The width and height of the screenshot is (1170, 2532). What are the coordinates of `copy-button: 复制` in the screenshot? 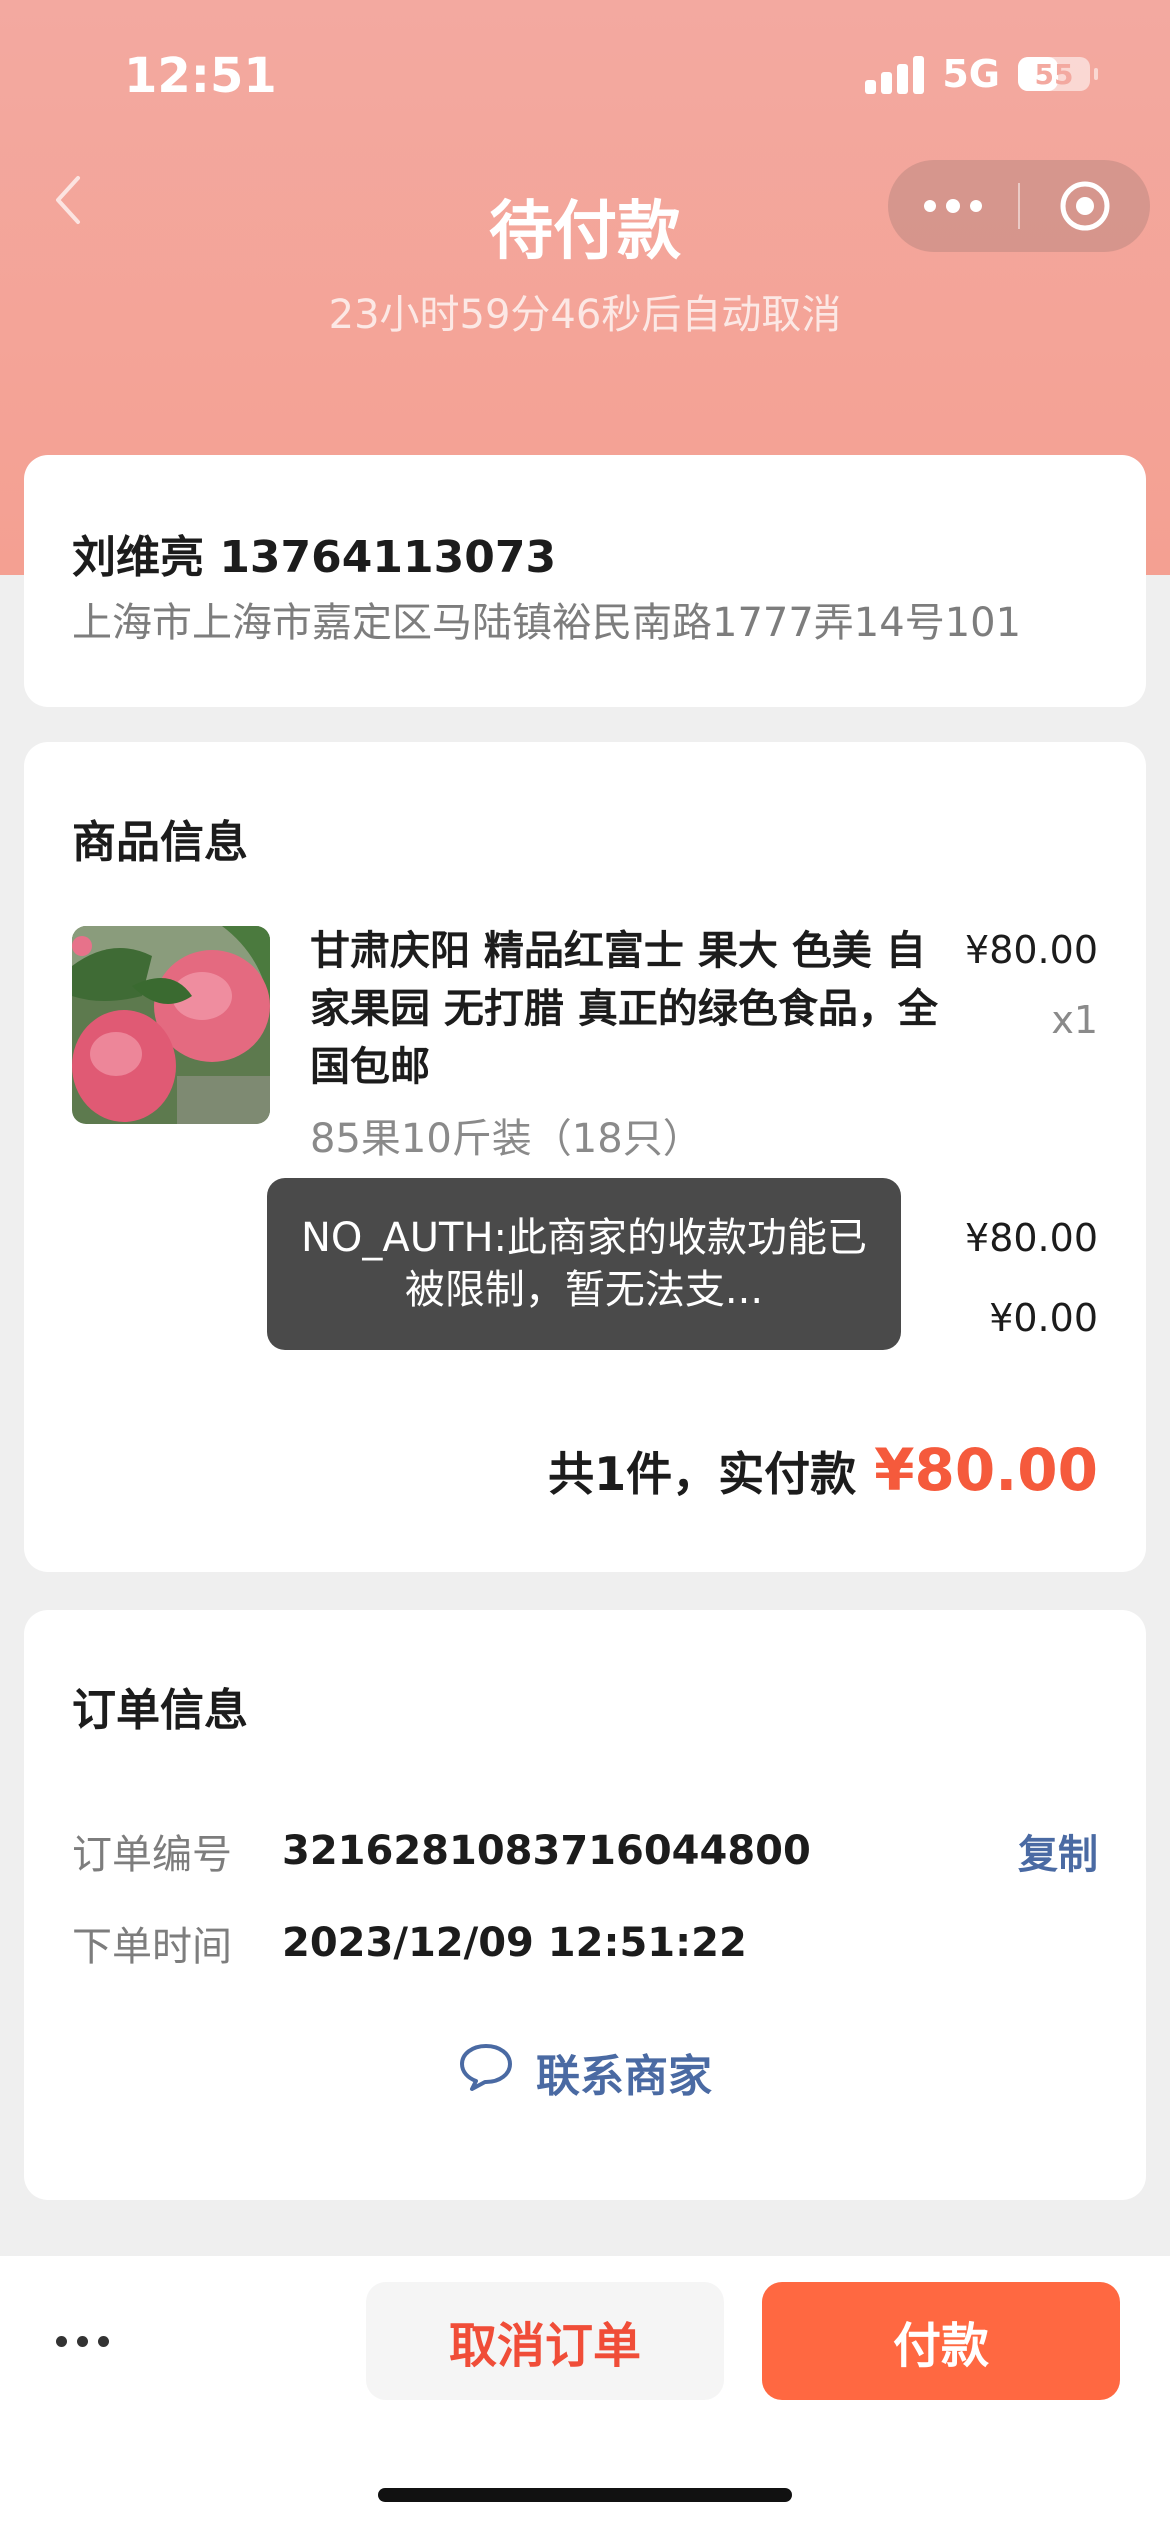 It's located at (1058, 1851).